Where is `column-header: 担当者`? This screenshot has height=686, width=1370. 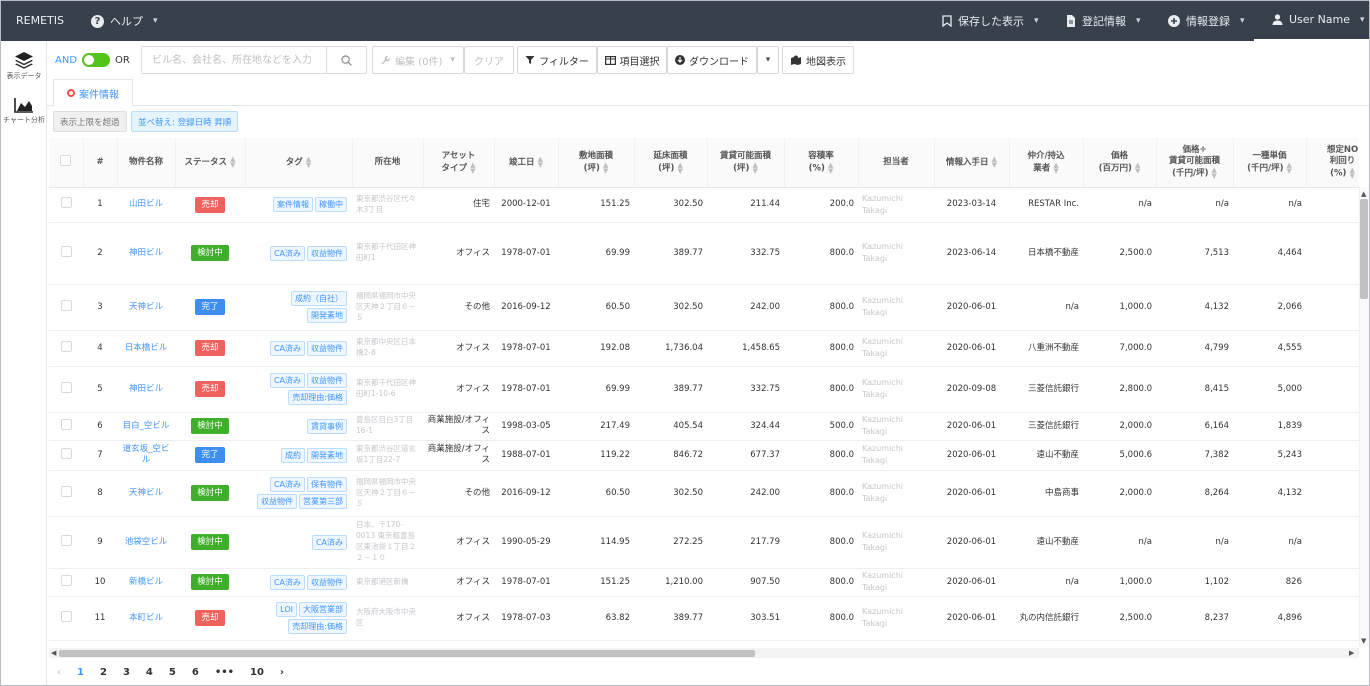
column-header: 担当者 is located at coordinates (896, 163).